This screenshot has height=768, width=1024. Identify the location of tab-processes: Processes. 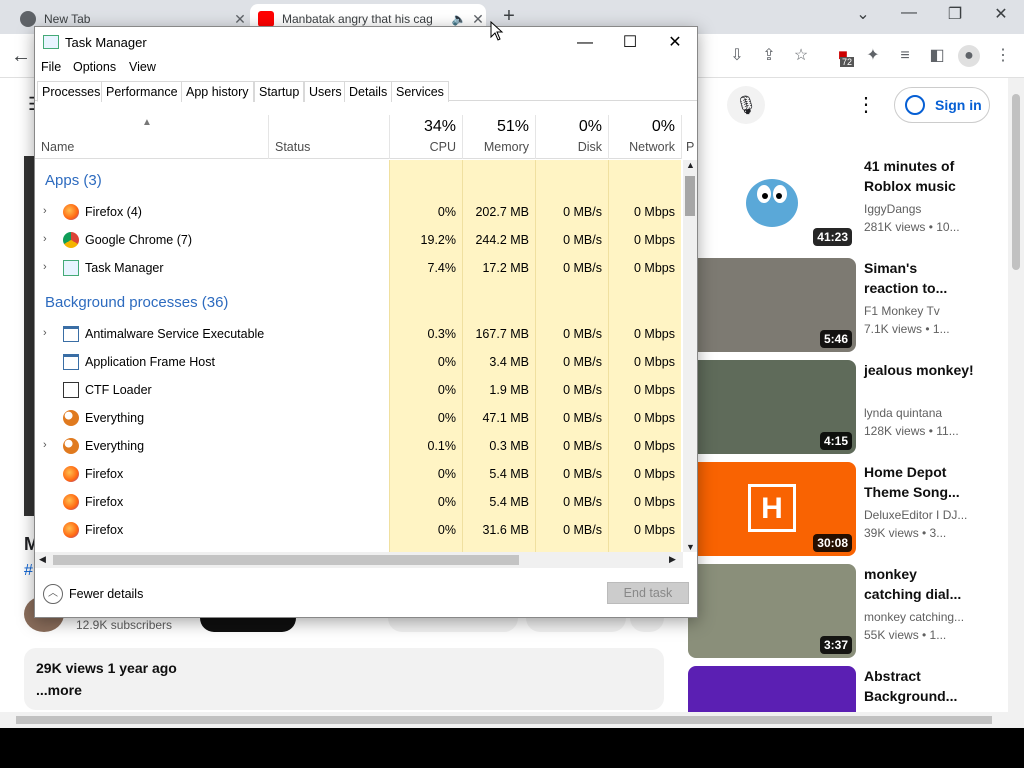
(71, 91).